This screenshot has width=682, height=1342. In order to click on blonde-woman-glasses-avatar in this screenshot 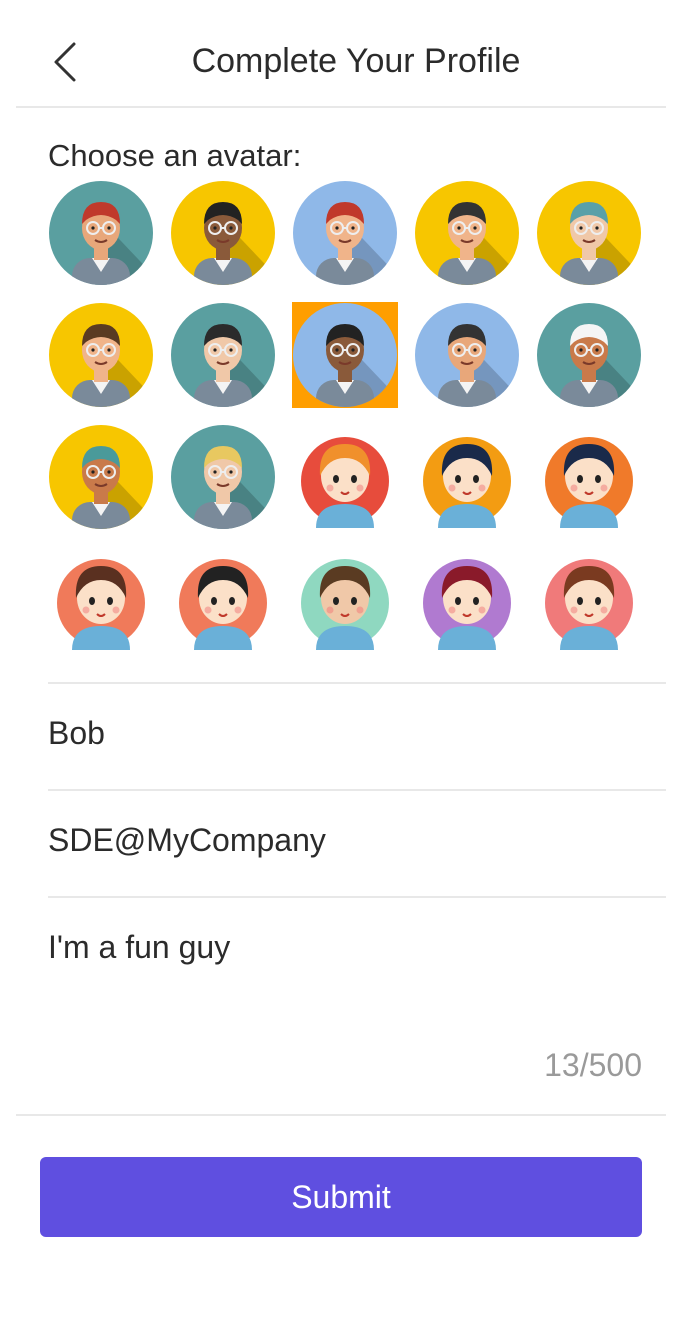, I will do `click(223, 477)`.